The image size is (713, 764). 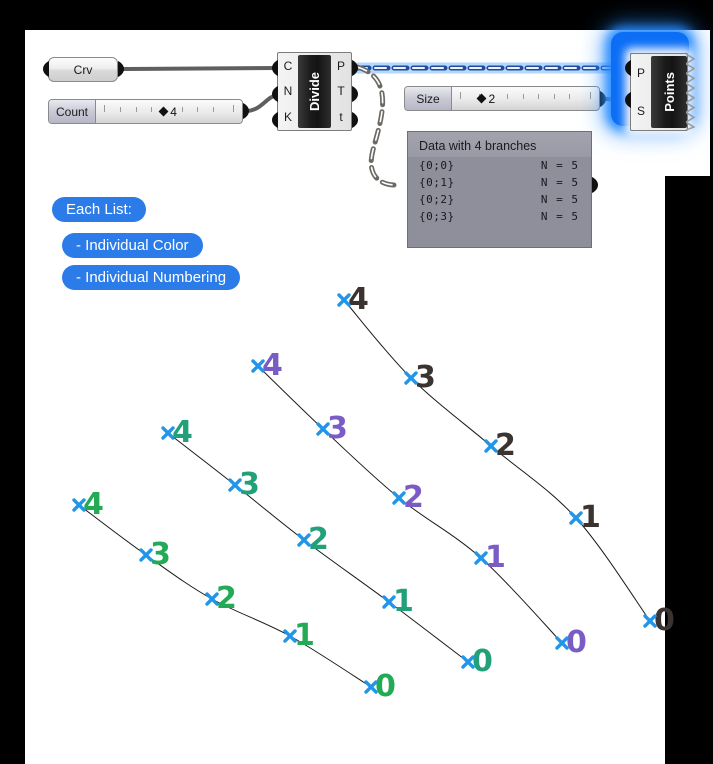 I want to click on curve-series: 4 3 2 1 0, so click(x=234, y=595).